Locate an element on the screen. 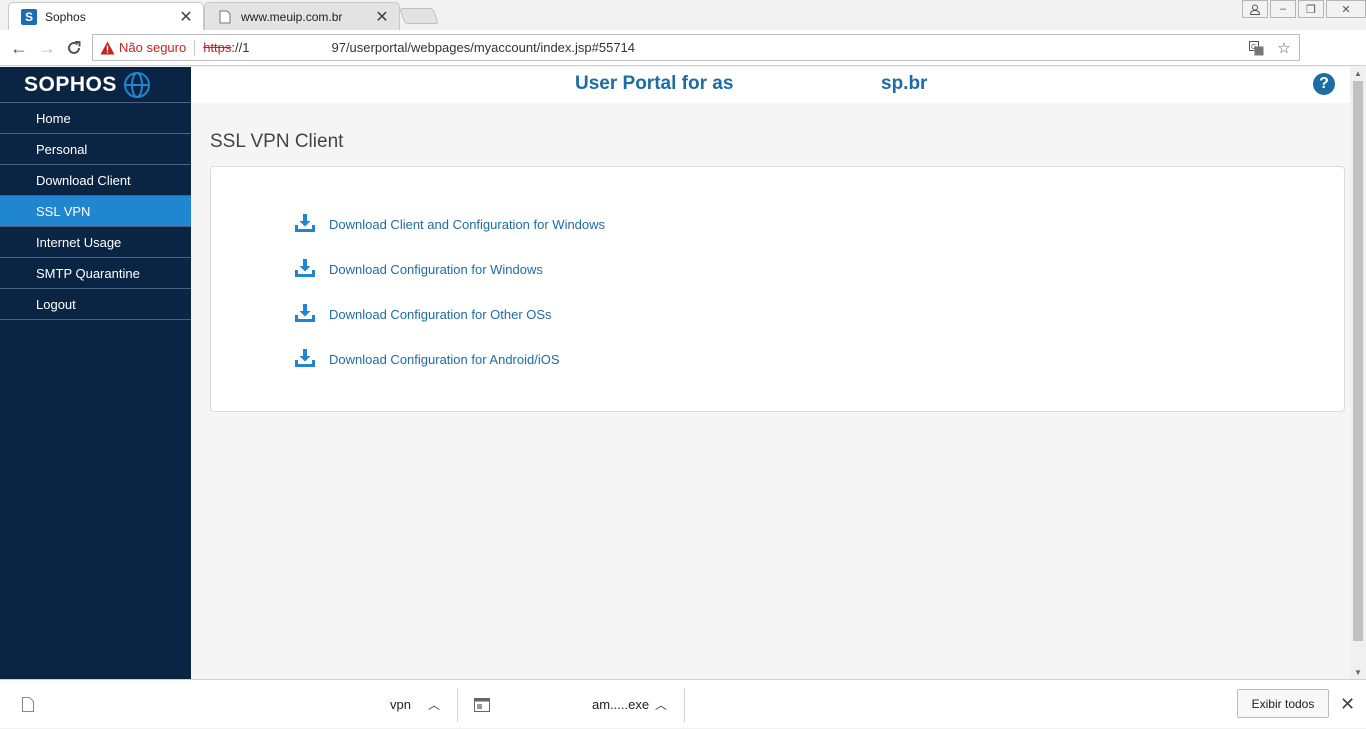 The image size is (1366, 729). download-link-config-windows: Download Configuration for Windows is located at coordinates (419, 269).